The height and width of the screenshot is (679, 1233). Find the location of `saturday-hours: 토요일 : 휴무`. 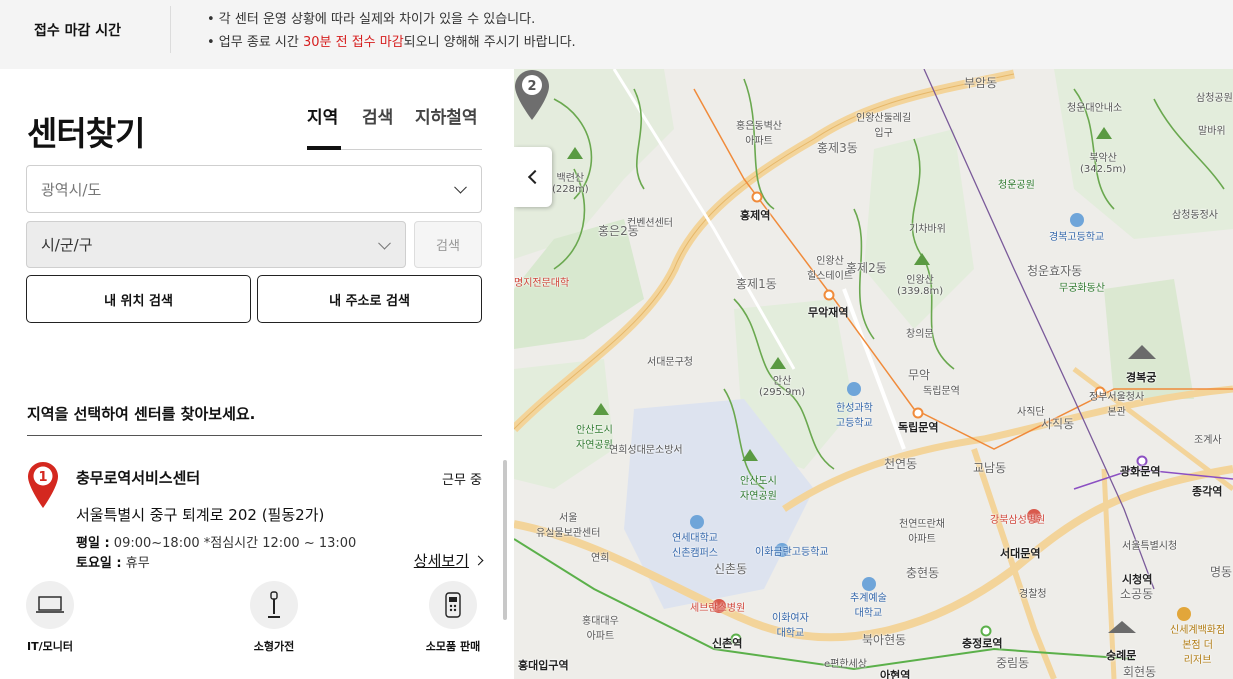

saturday-hours: 토요일 : 휴무 is located at coordinates (216, 564).